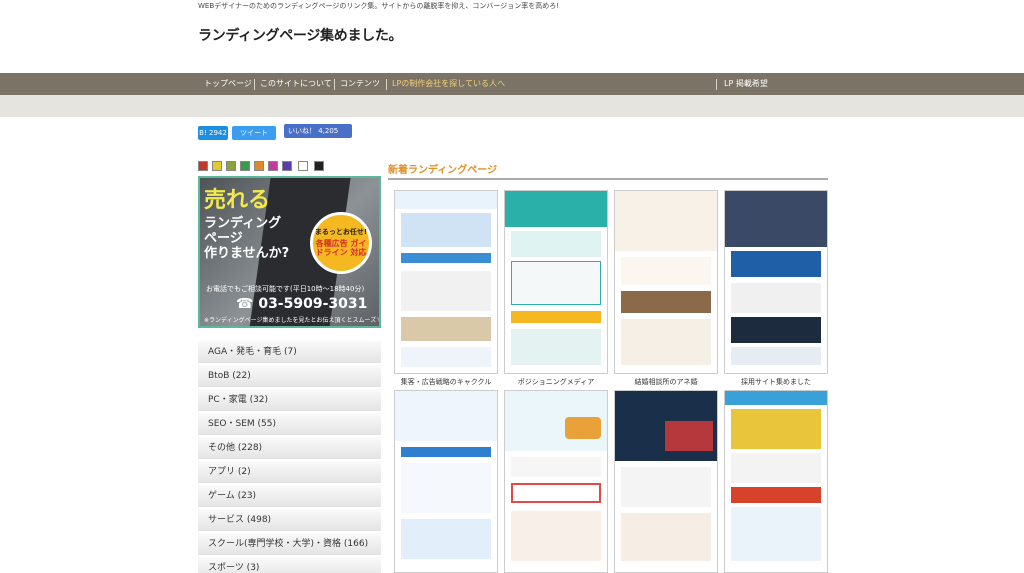 This screenshot has height=573, width=1024. What do you see at coordinates (273, 166) in the screenshot?
I see `color-swatch-pink` at bounding box center [273, 166].